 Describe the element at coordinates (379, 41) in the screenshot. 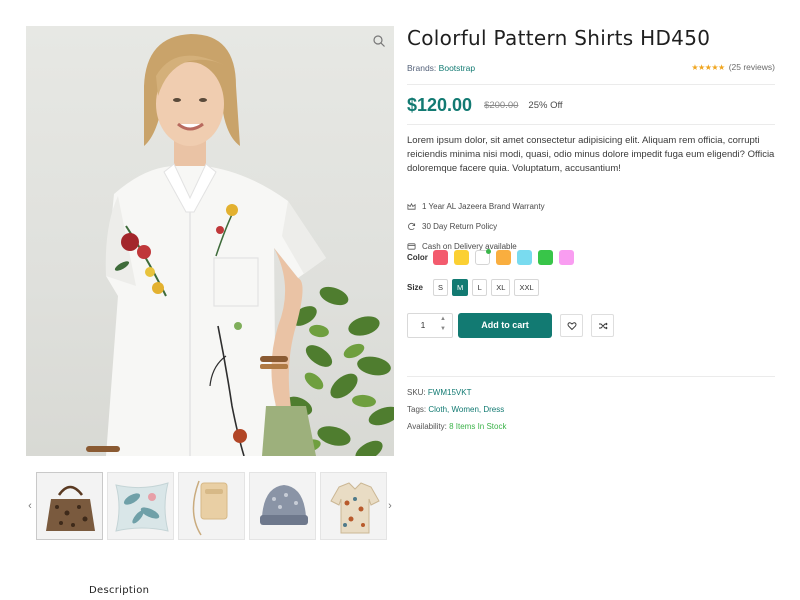

I see `zoom-icon` at that location.